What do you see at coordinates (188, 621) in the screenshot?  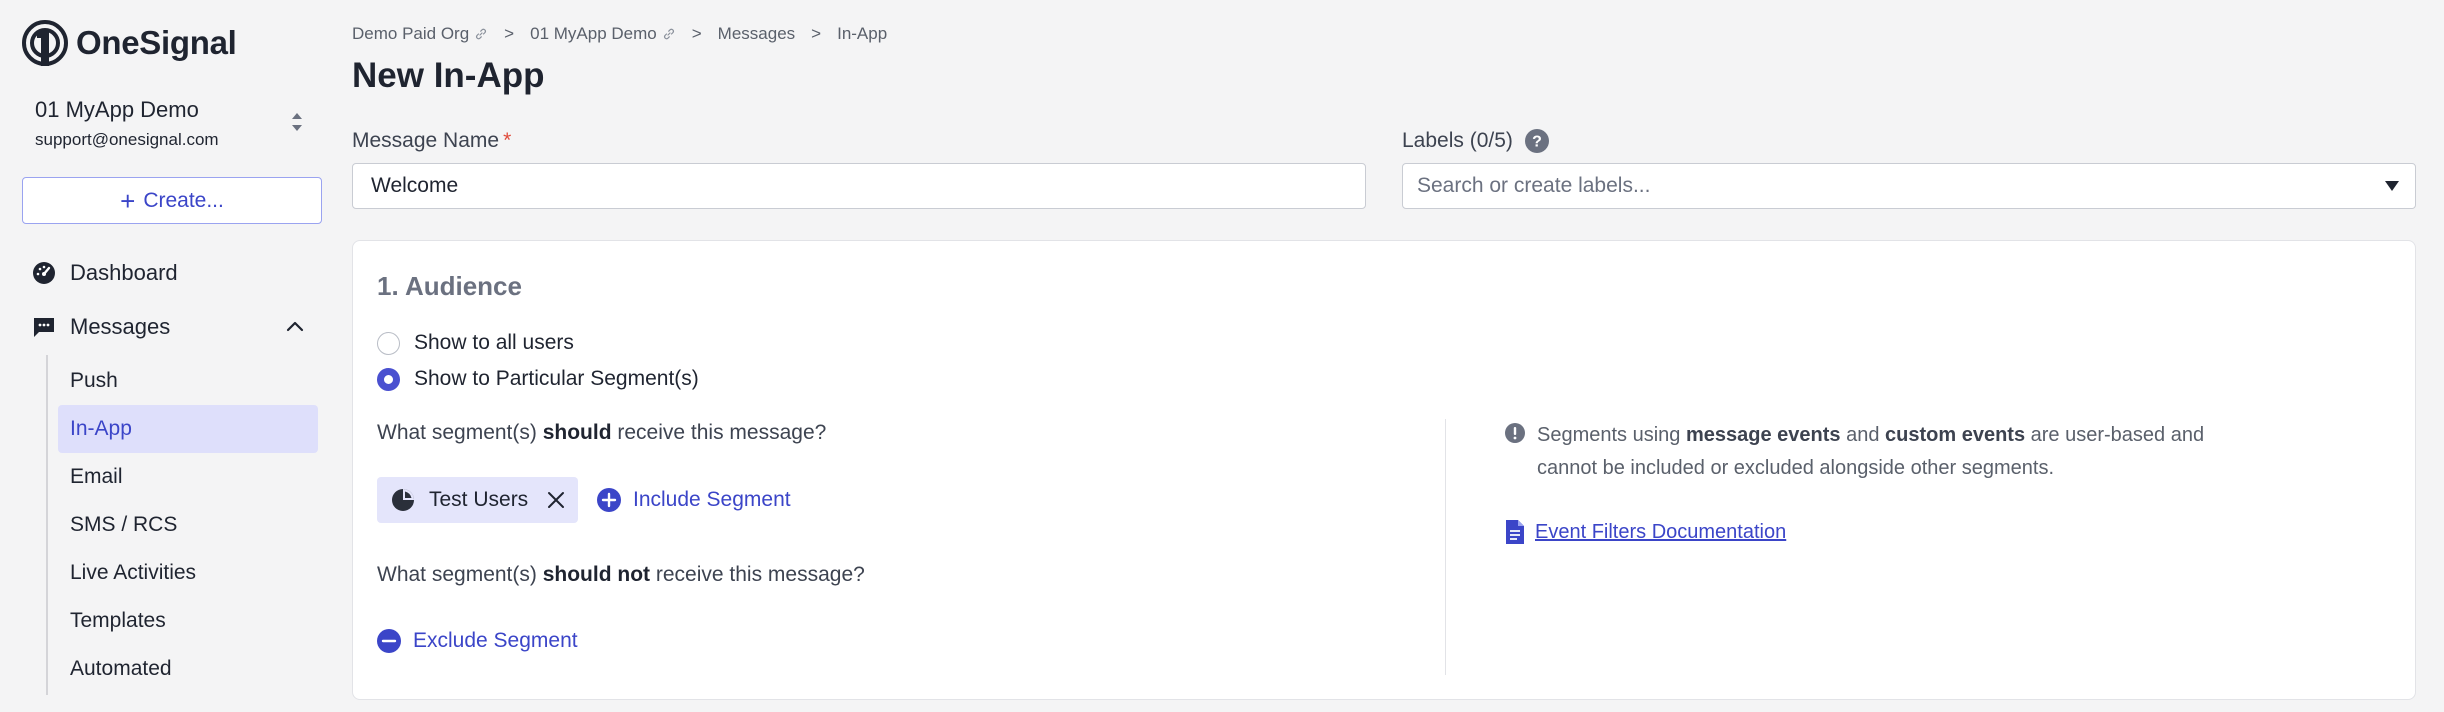 I see `sidebar-item-templates: Templates` at bounding box center [188, 621].